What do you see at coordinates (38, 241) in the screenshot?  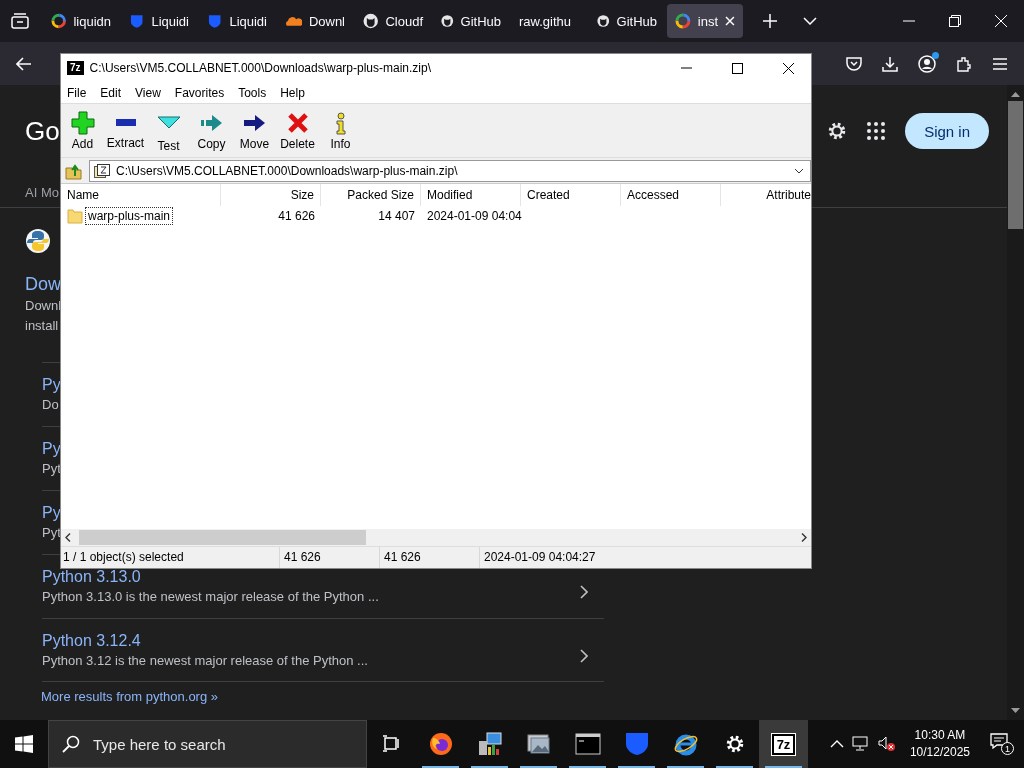 I see `snake-logo-icon` at bounding box center [38, 241].